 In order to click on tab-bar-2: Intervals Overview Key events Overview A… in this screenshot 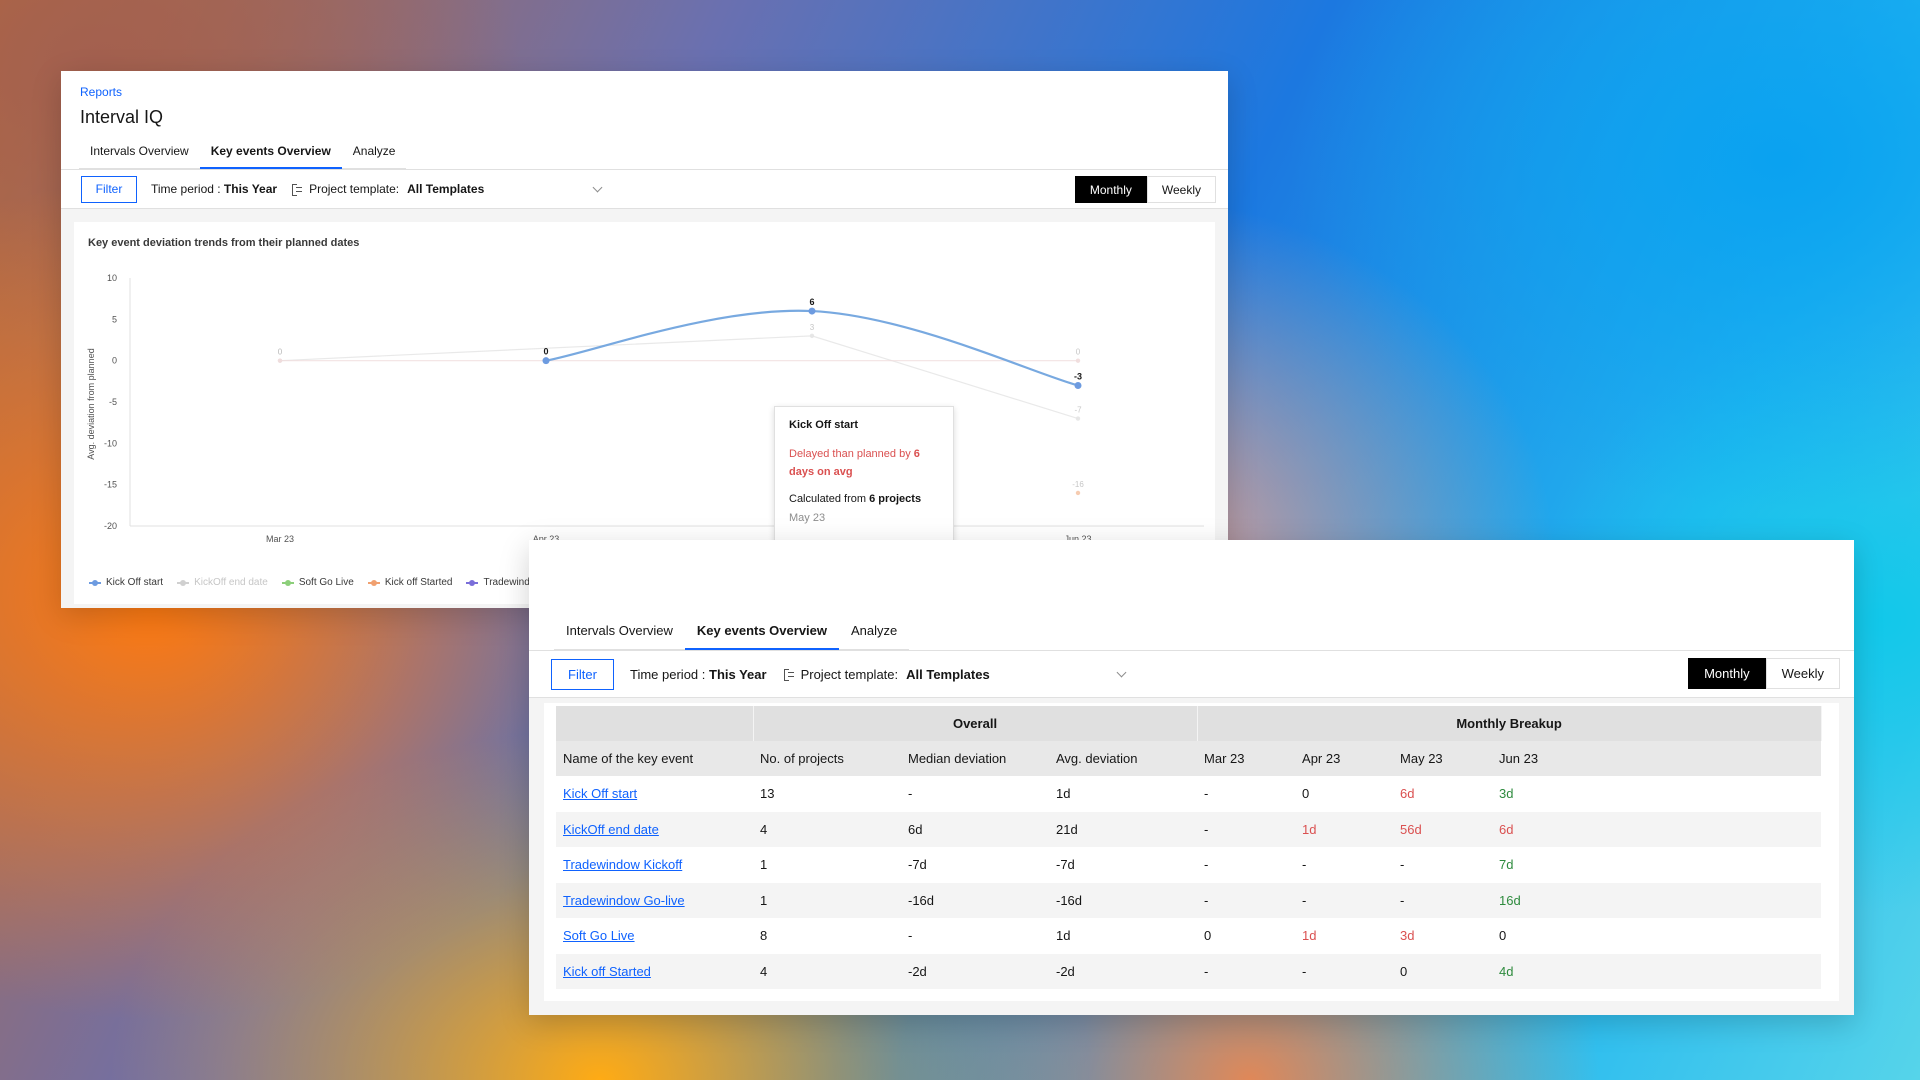, I will do `click(732, 636)`.